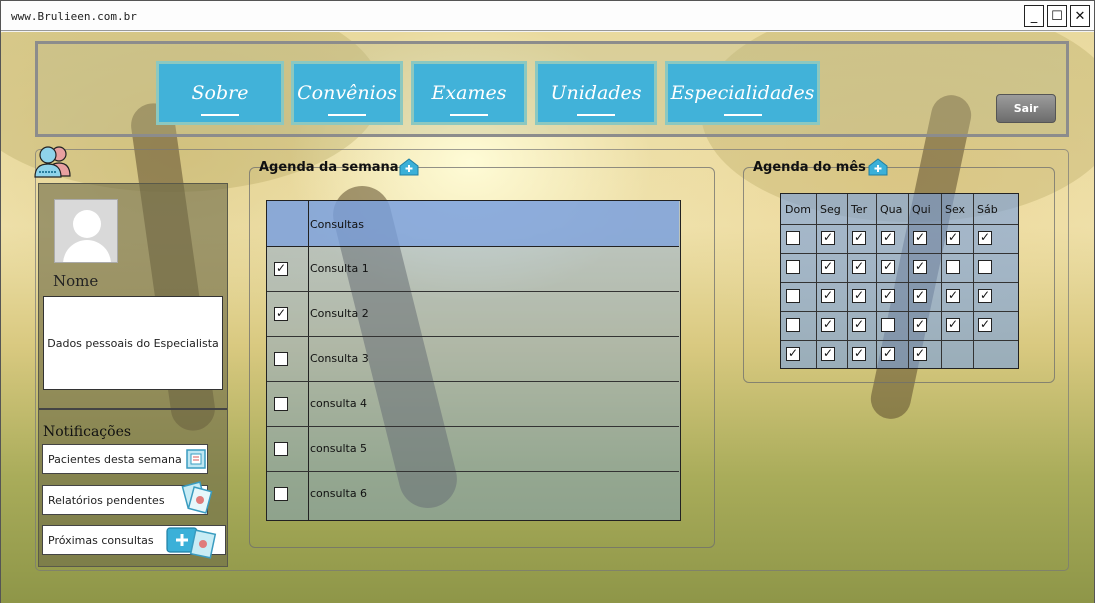  Describe the element at coordinates (473, 224) in the screenshot. I see `table-header: Consultas` at that location.